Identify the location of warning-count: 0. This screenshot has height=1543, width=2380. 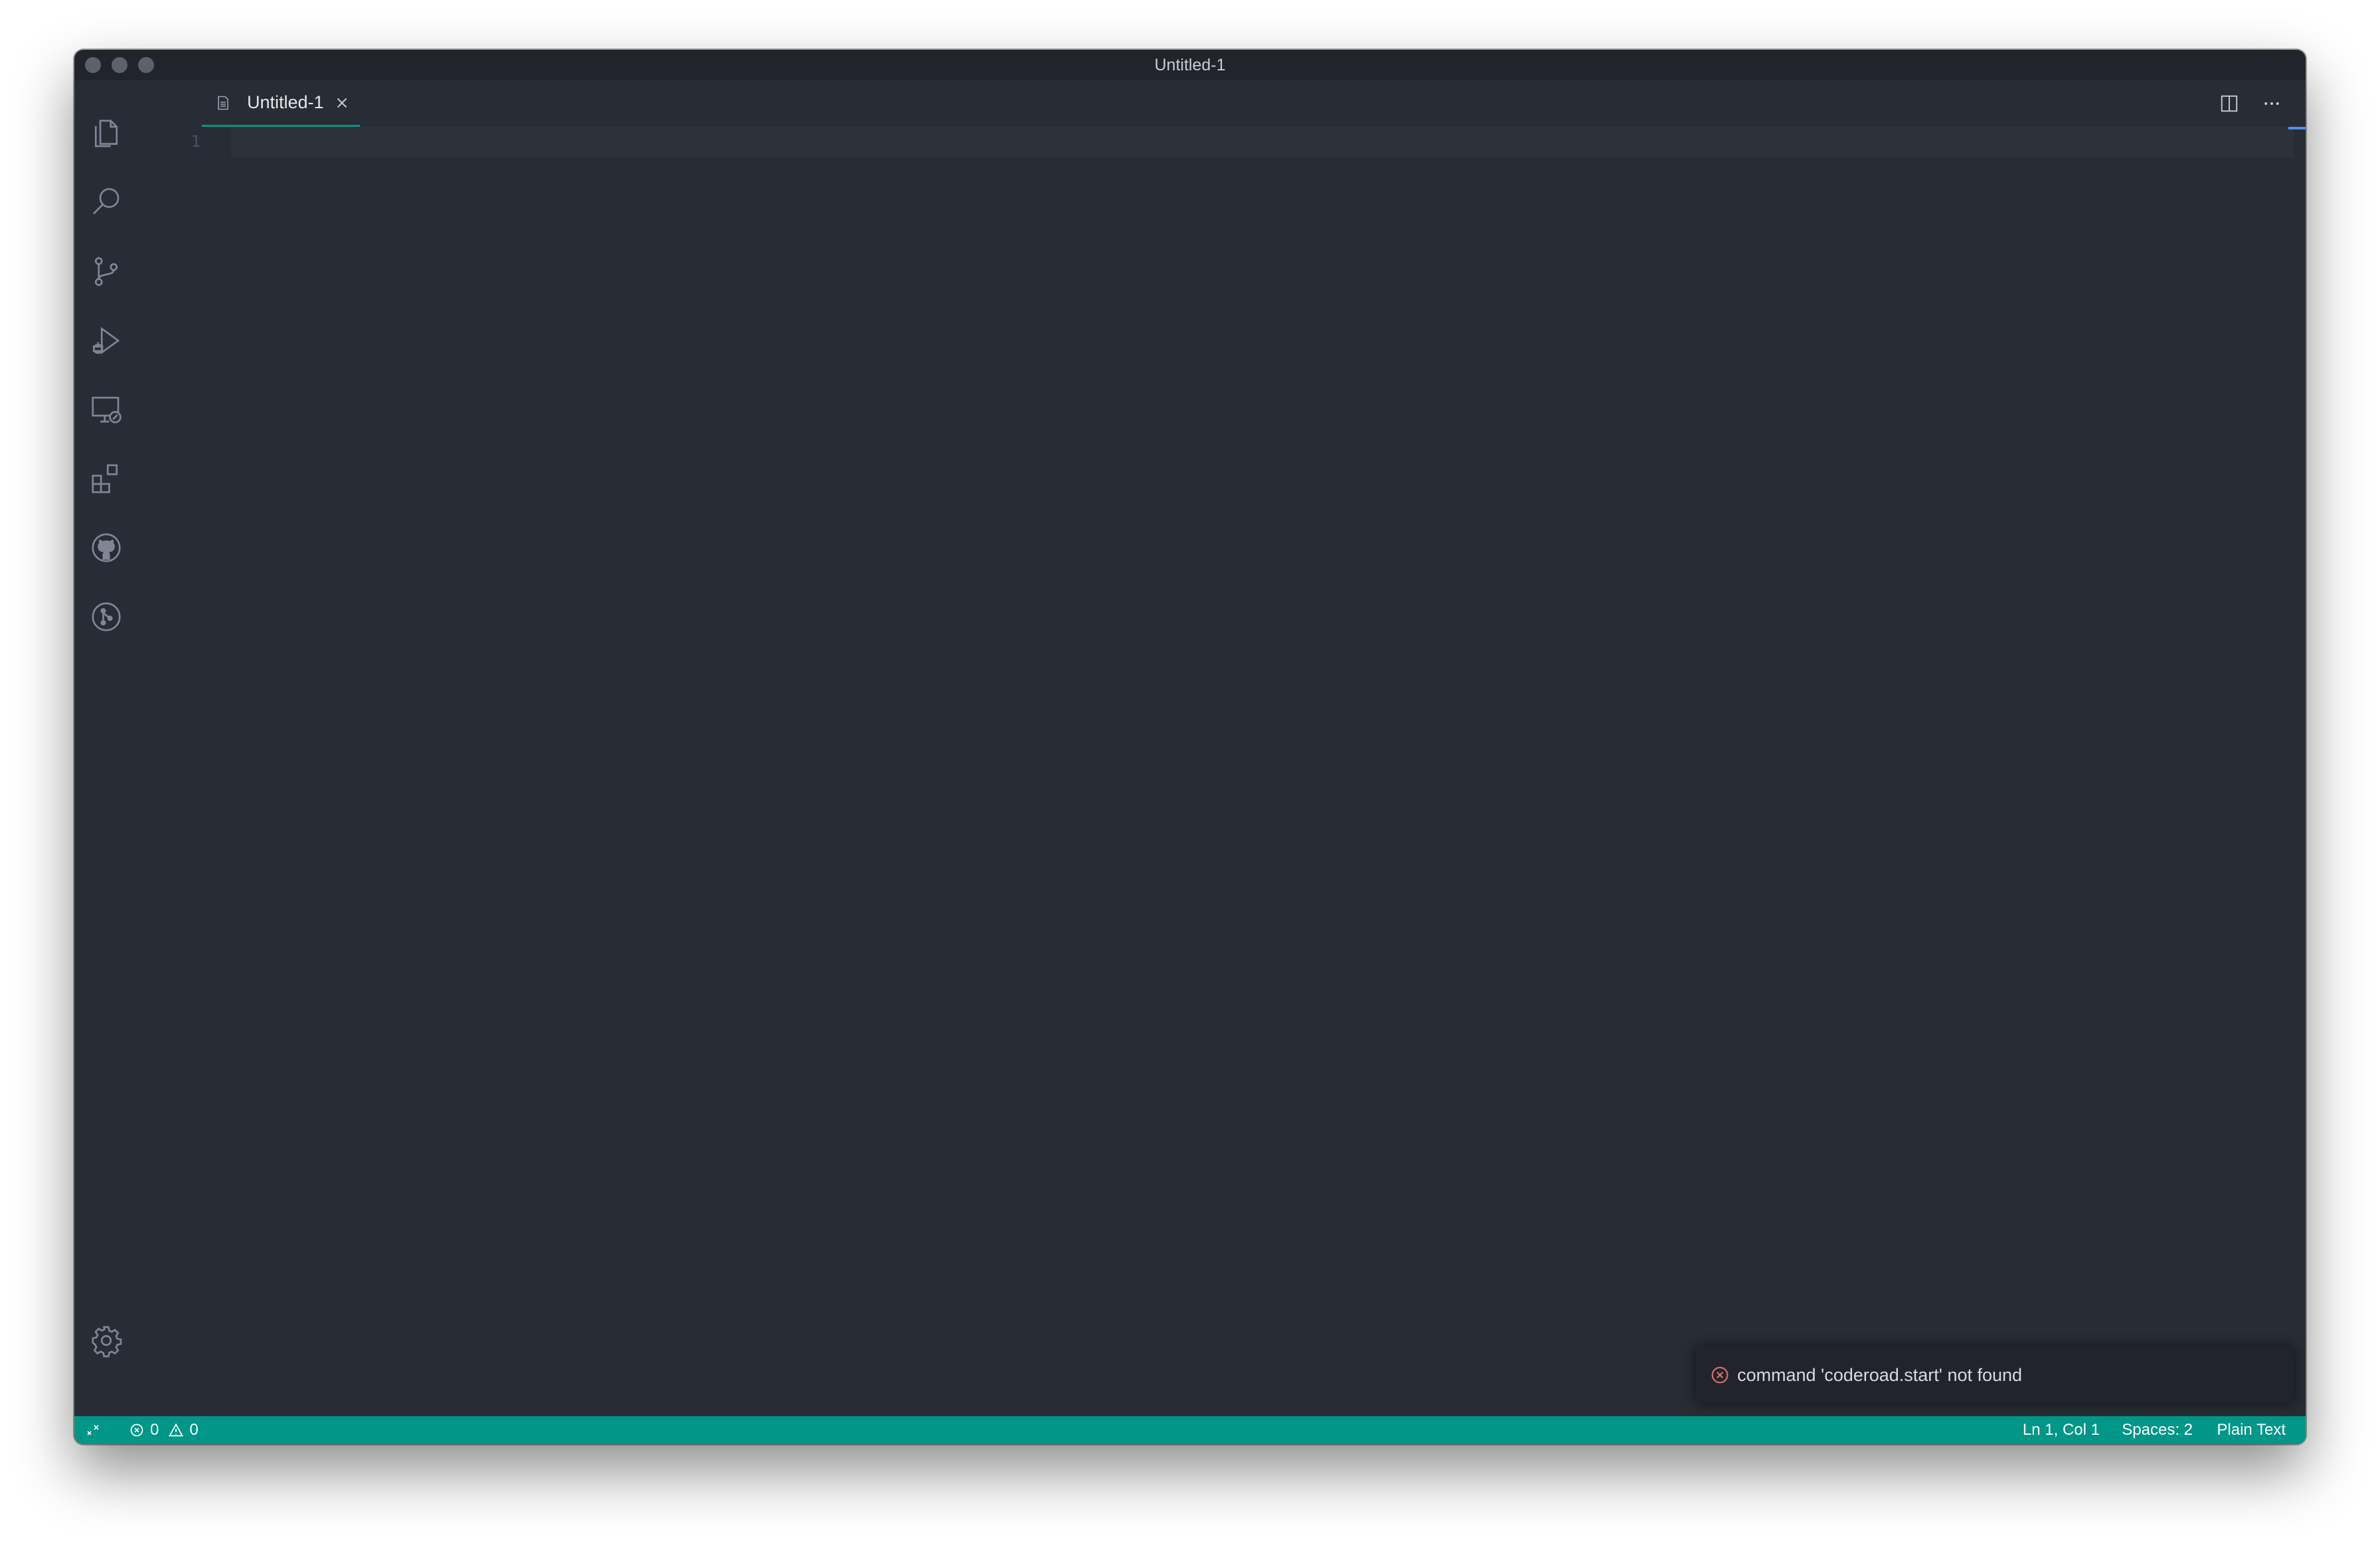
(194, 1430).